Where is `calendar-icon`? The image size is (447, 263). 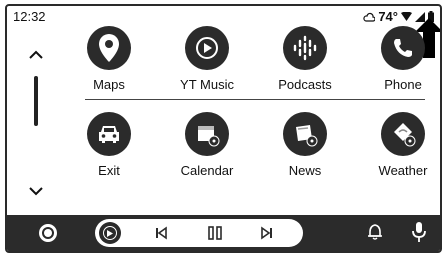
calendar-icon is located at coordinates (207, 134).